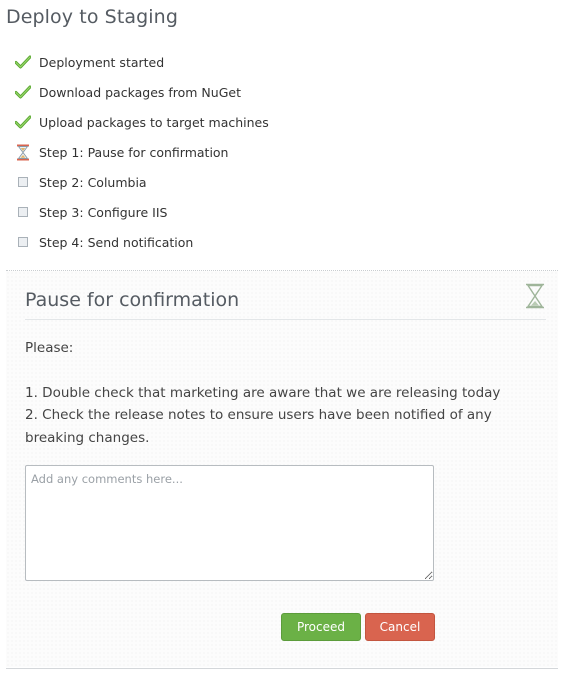  Describe the element at coordinates (229, 523) in the screenshot. I see `comments-textarea` at that location.